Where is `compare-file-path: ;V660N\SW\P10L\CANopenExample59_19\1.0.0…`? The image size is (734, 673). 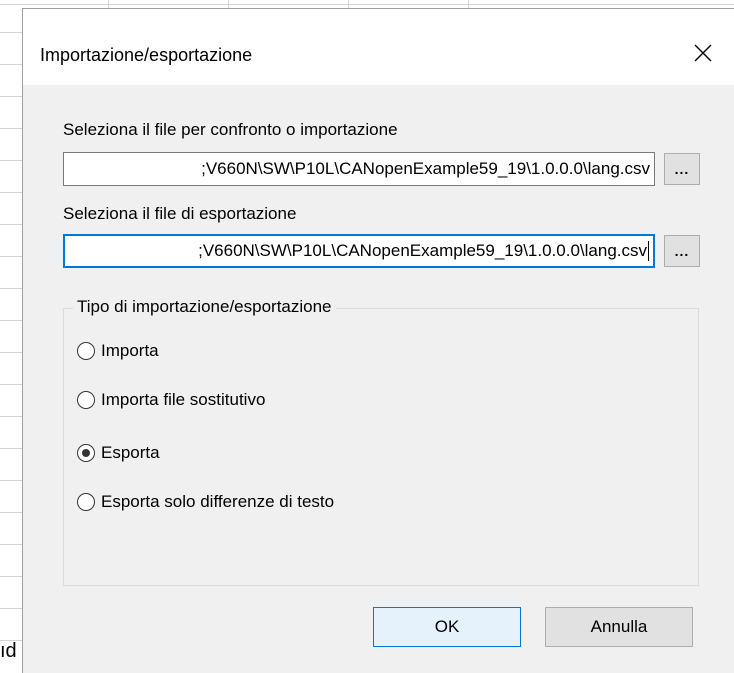 compare-file-path: ;V660N\SW\P10L\CANopenExample59_19\1.0.0… is located at coordinates (425, 168).